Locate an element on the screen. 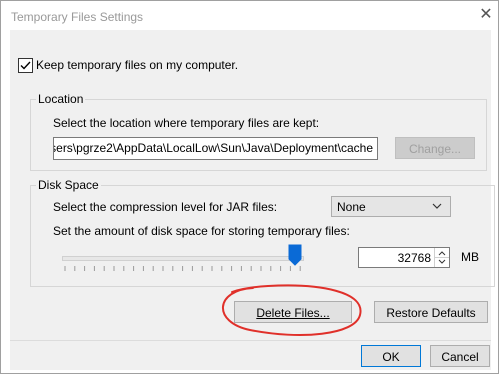  footer-separator is located at coordinates (250, 340).